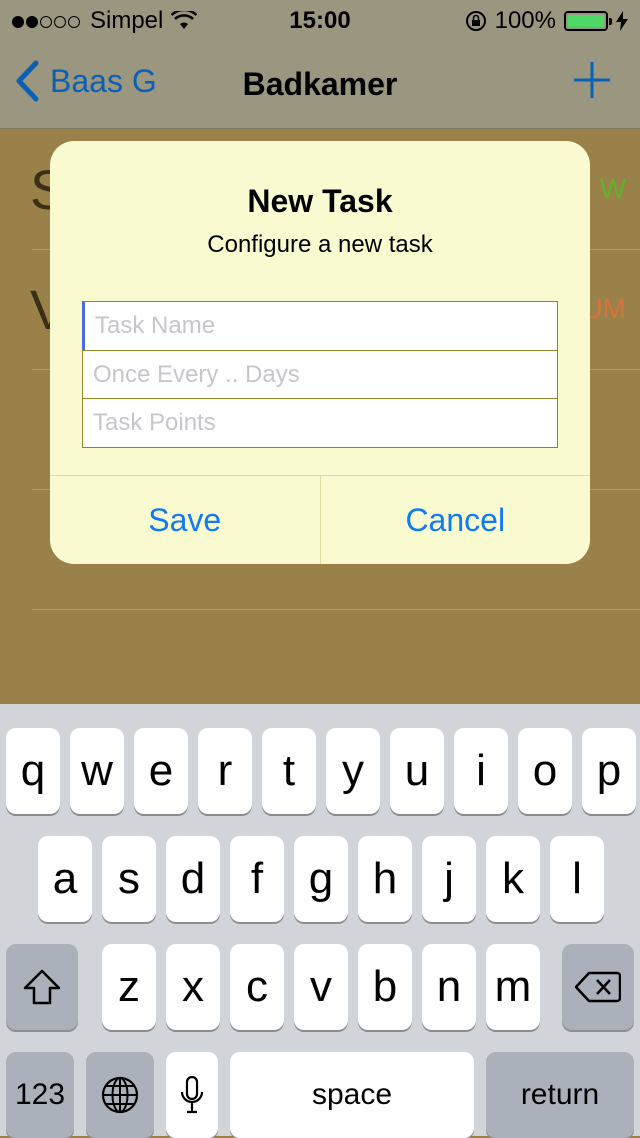 The height and width of the screenshot is (1138, 640). What do you see at coordinates (193, 879) in the screenshot?
I see `key-d: d` at bounding box center [193, 879].